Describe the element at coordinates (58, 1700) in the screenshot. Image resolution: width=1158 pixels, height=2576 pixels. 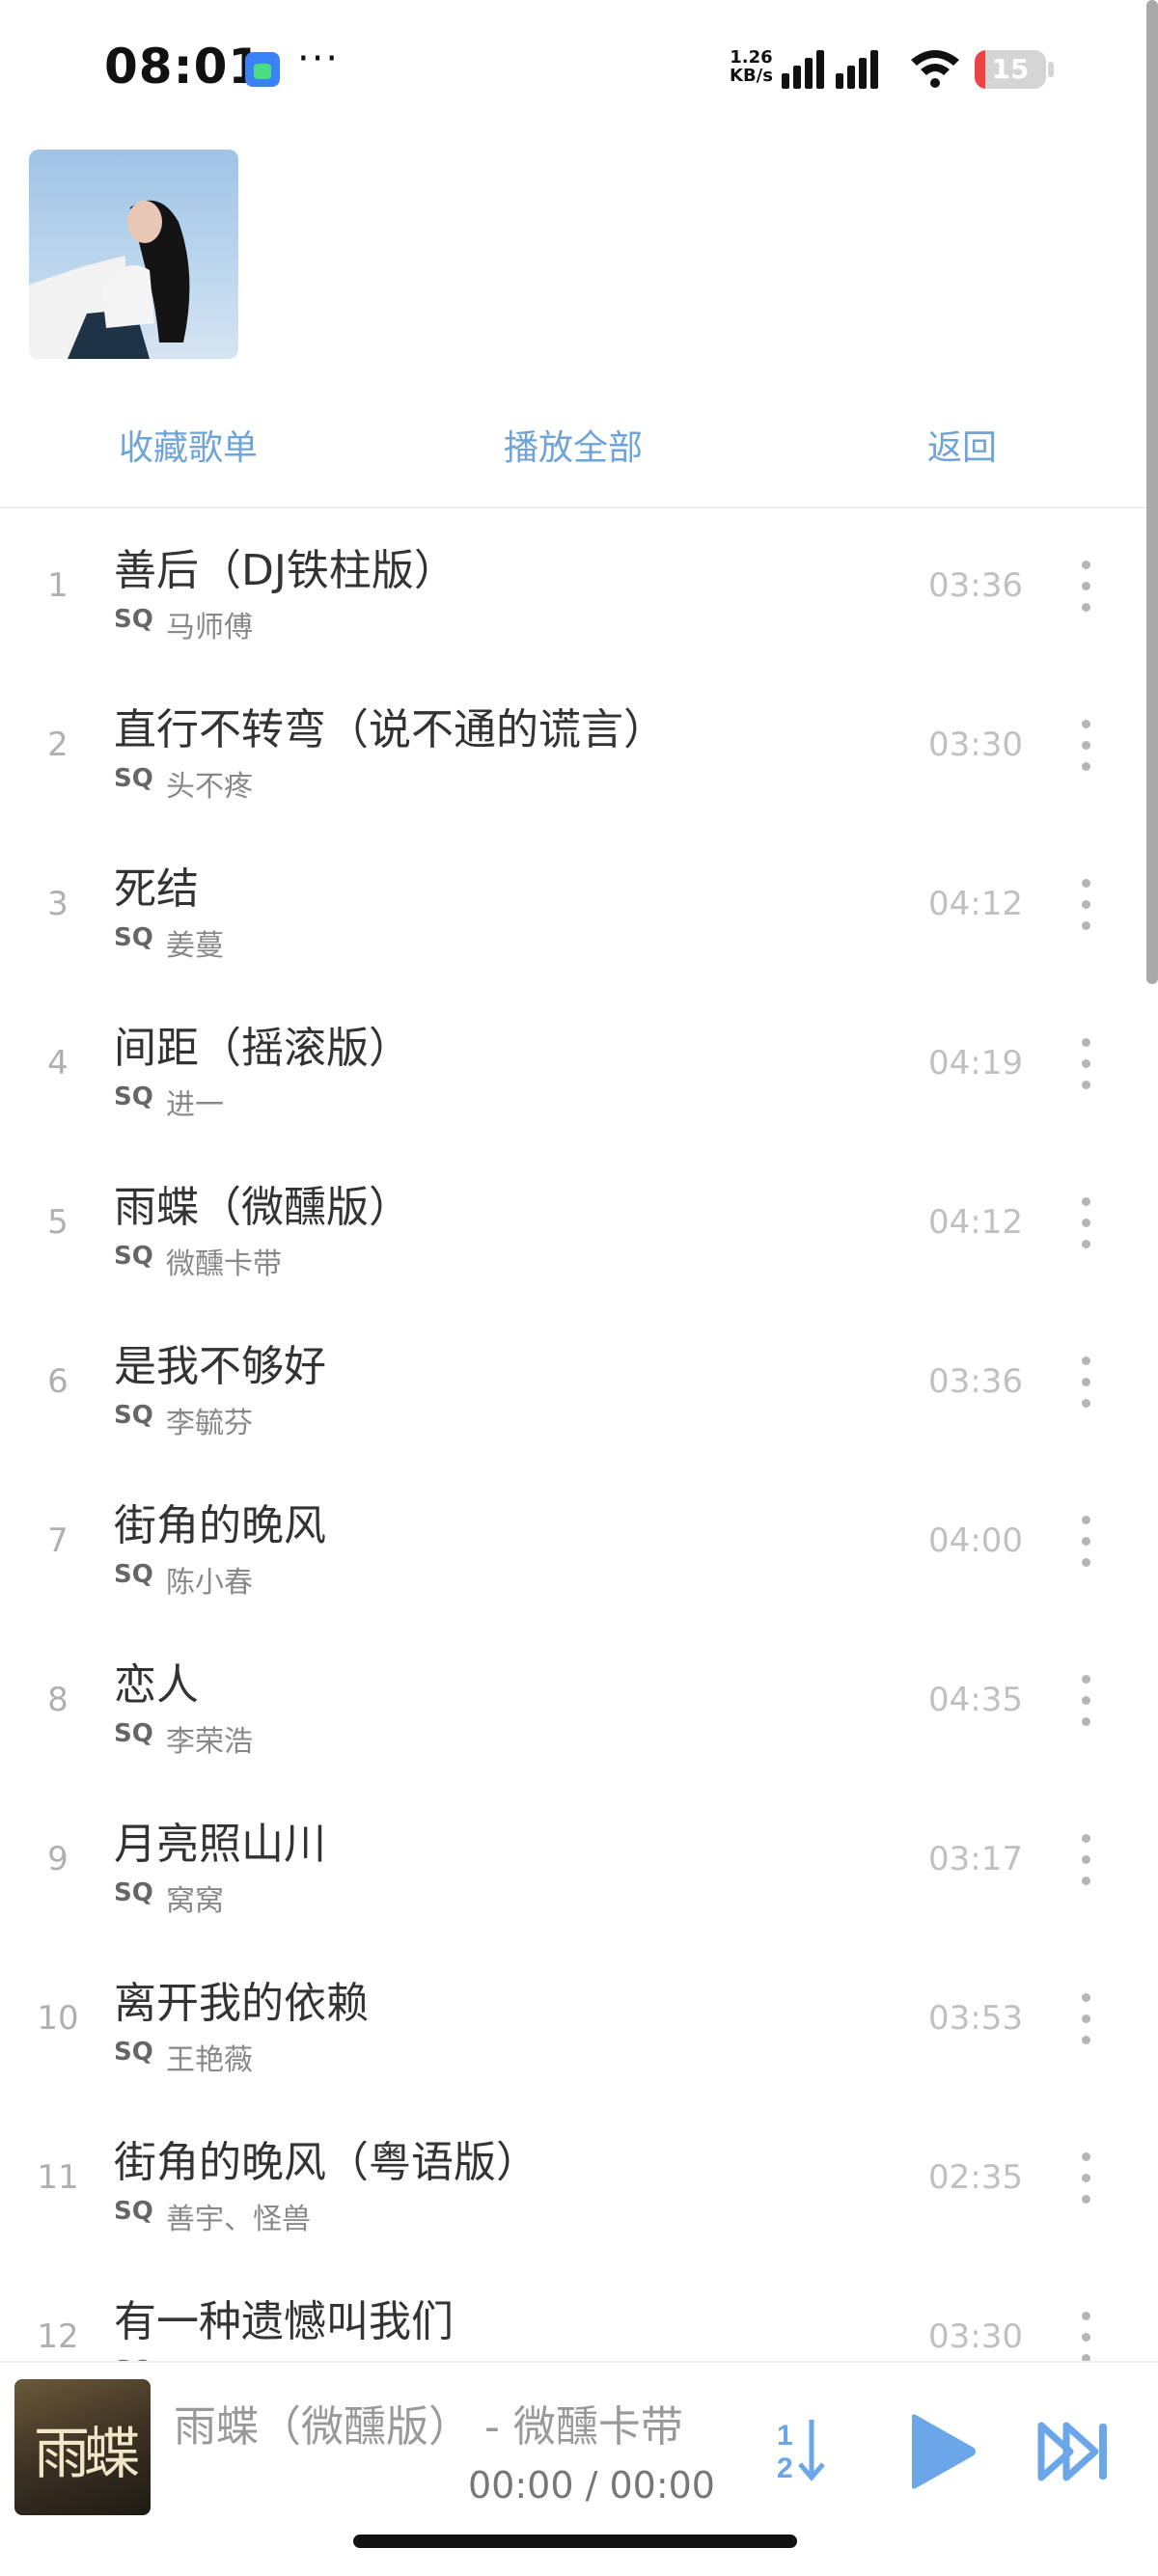
I see `song-index: 8` at that location.